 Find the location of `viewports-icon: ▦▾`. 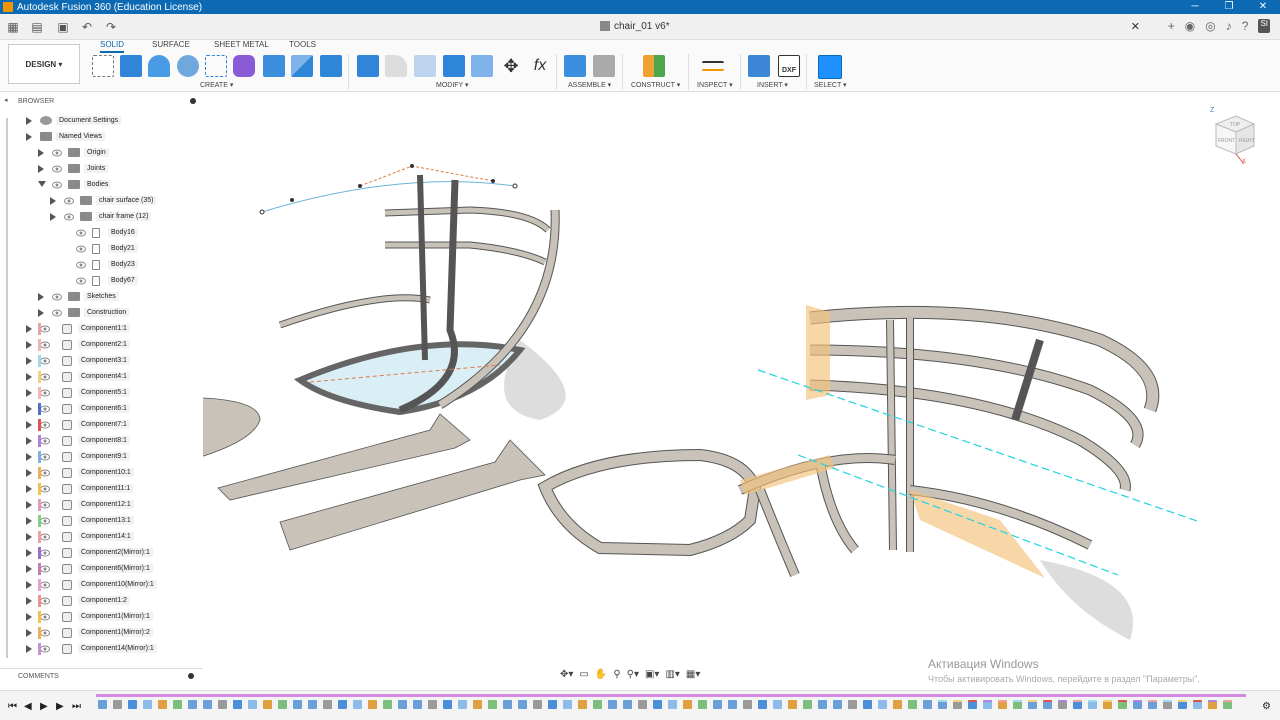

viewports-icon: ▦▾ is located at coordinates (693, 676).